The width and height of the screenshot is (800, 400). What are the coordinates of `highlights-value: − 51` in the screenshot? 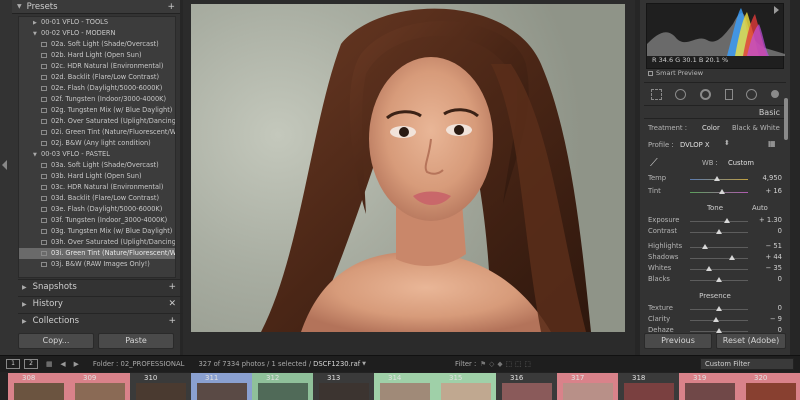 It's located at (767, 246).